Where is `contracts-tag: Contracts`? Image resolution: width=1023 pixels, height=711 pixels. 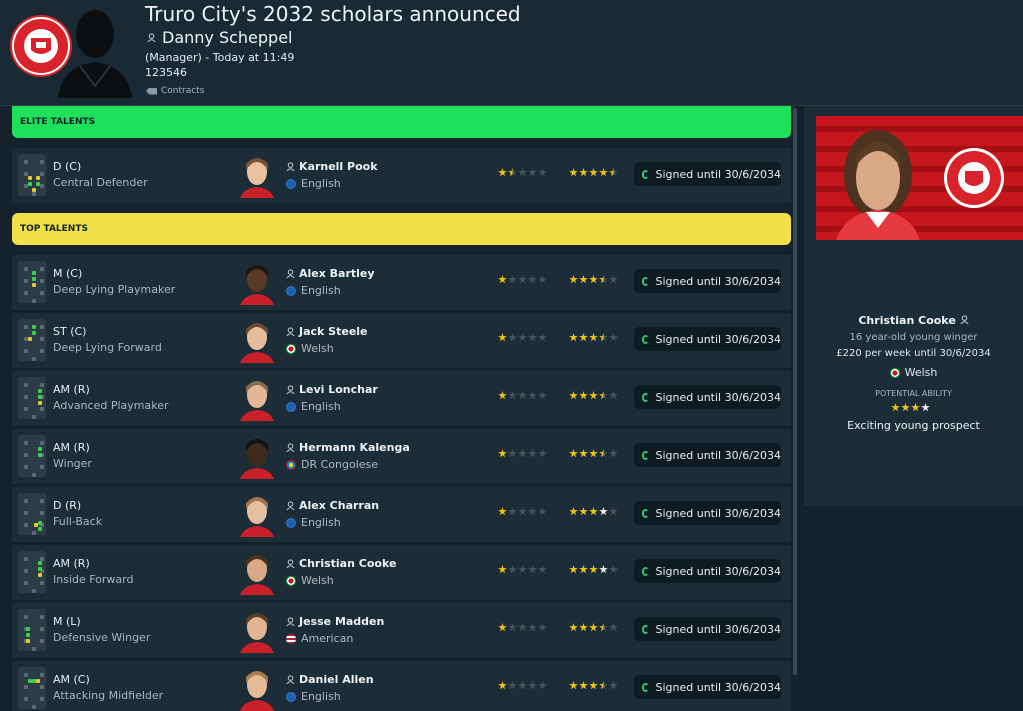 contracts-tag: Contracts is located at coordinates (175, 91).